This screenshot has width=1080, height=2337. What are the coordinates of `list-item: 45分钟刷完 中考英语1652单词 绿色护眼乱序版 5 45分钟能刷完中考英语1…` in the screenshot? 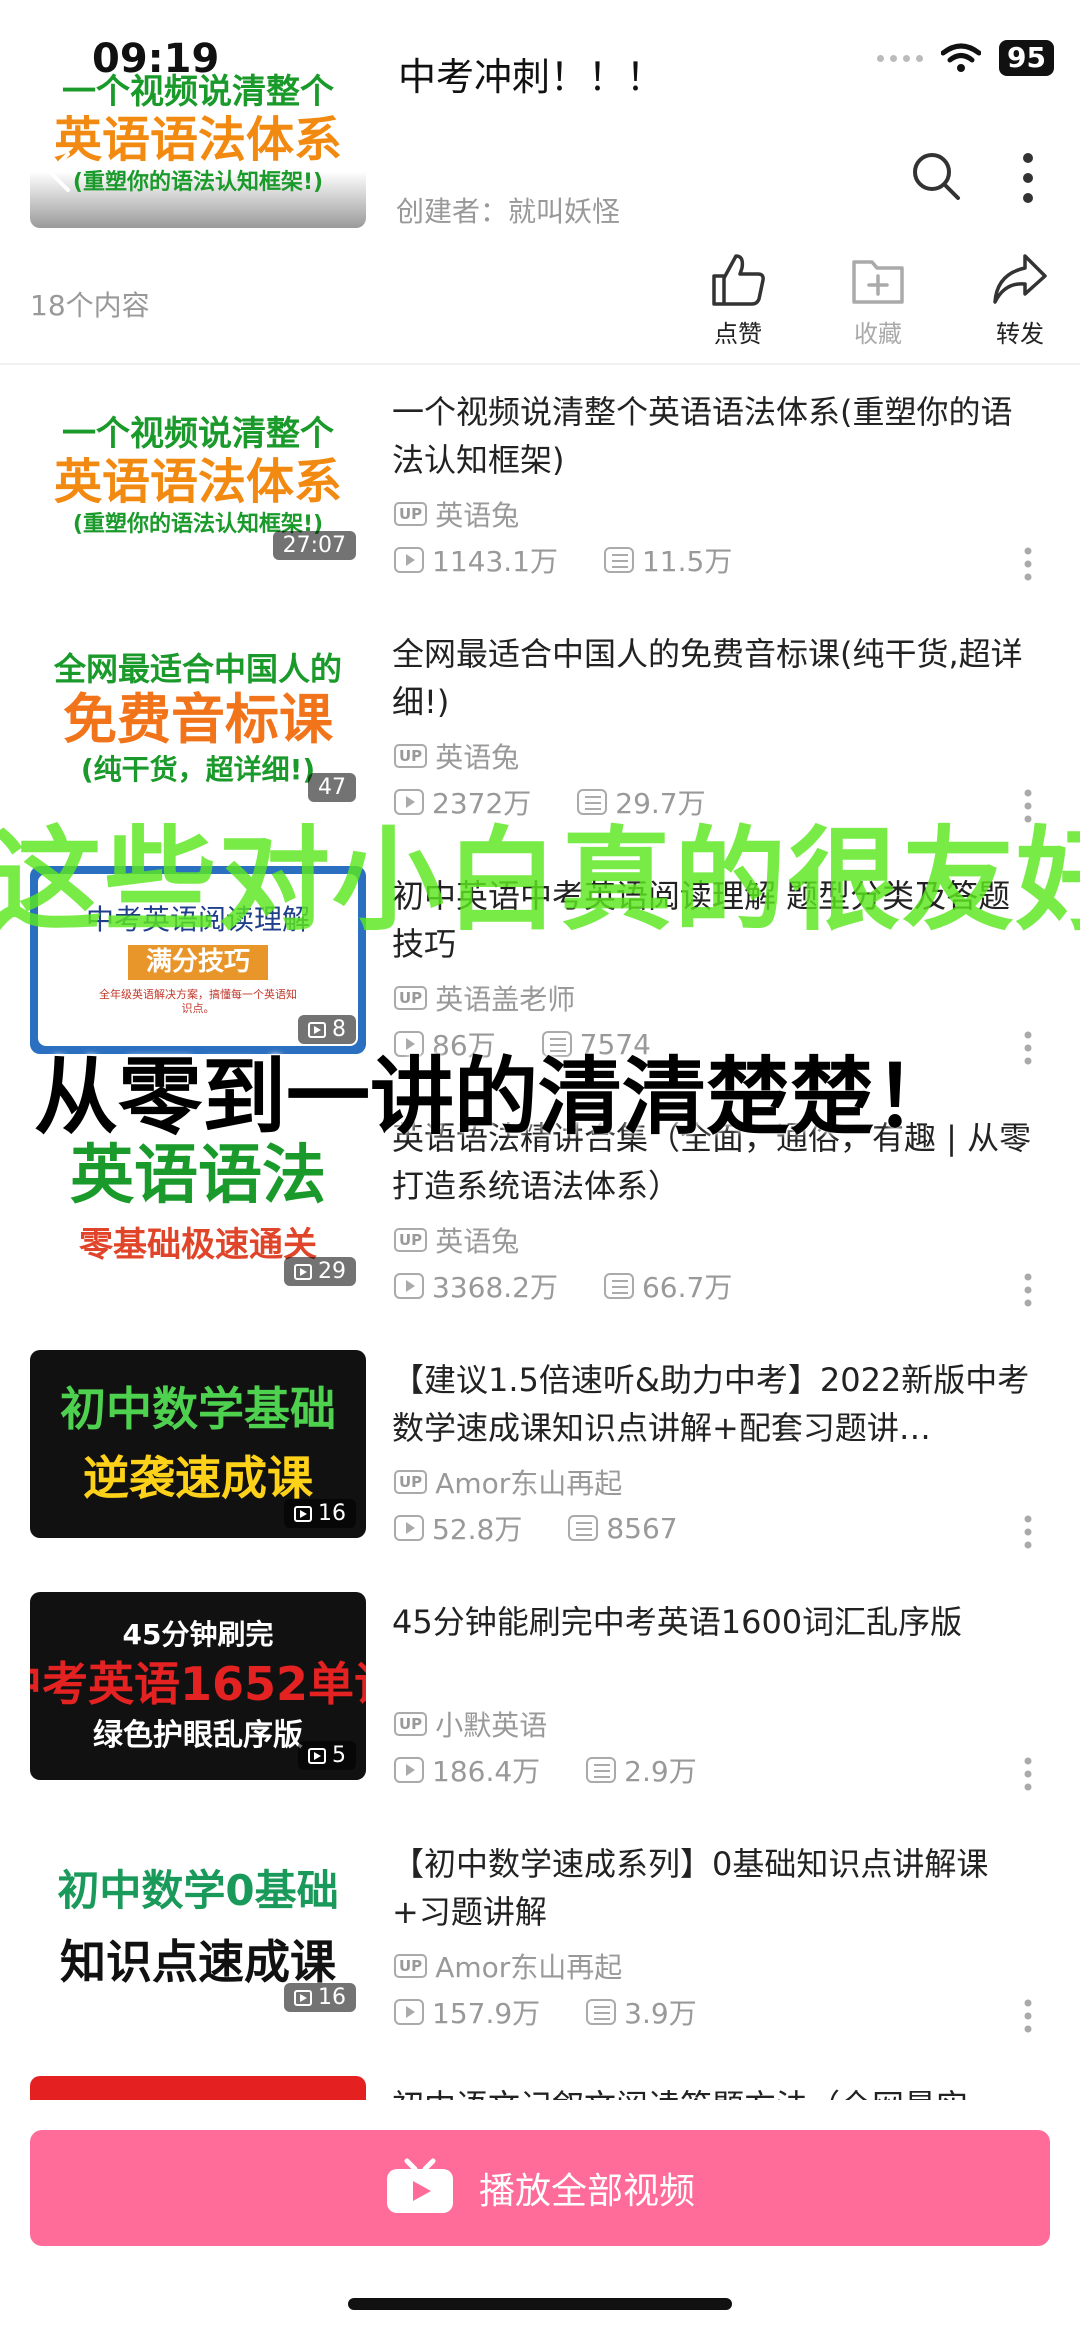 It's located at (540, 1707).